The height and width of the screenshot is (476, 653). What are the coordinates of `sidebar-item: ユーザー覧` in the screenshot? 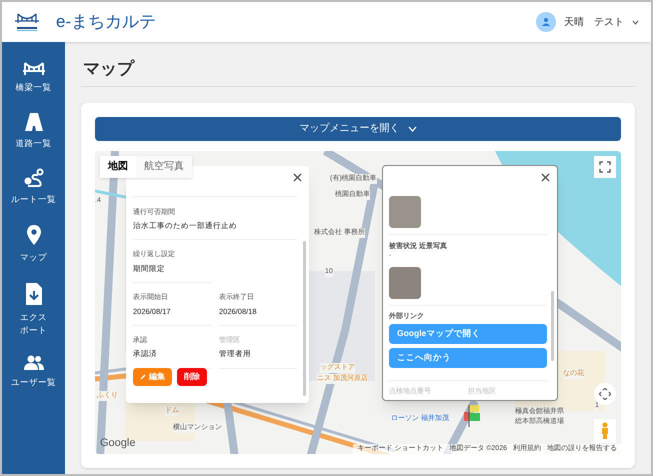 It's located at (34, 372).